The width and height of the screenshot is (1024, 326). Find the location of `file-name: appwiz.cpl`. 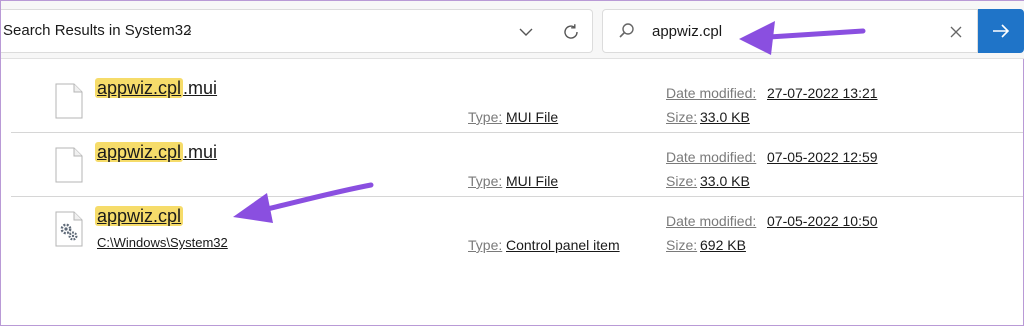

file-name: appwiz.cpl is located at coordinates (139, 216).